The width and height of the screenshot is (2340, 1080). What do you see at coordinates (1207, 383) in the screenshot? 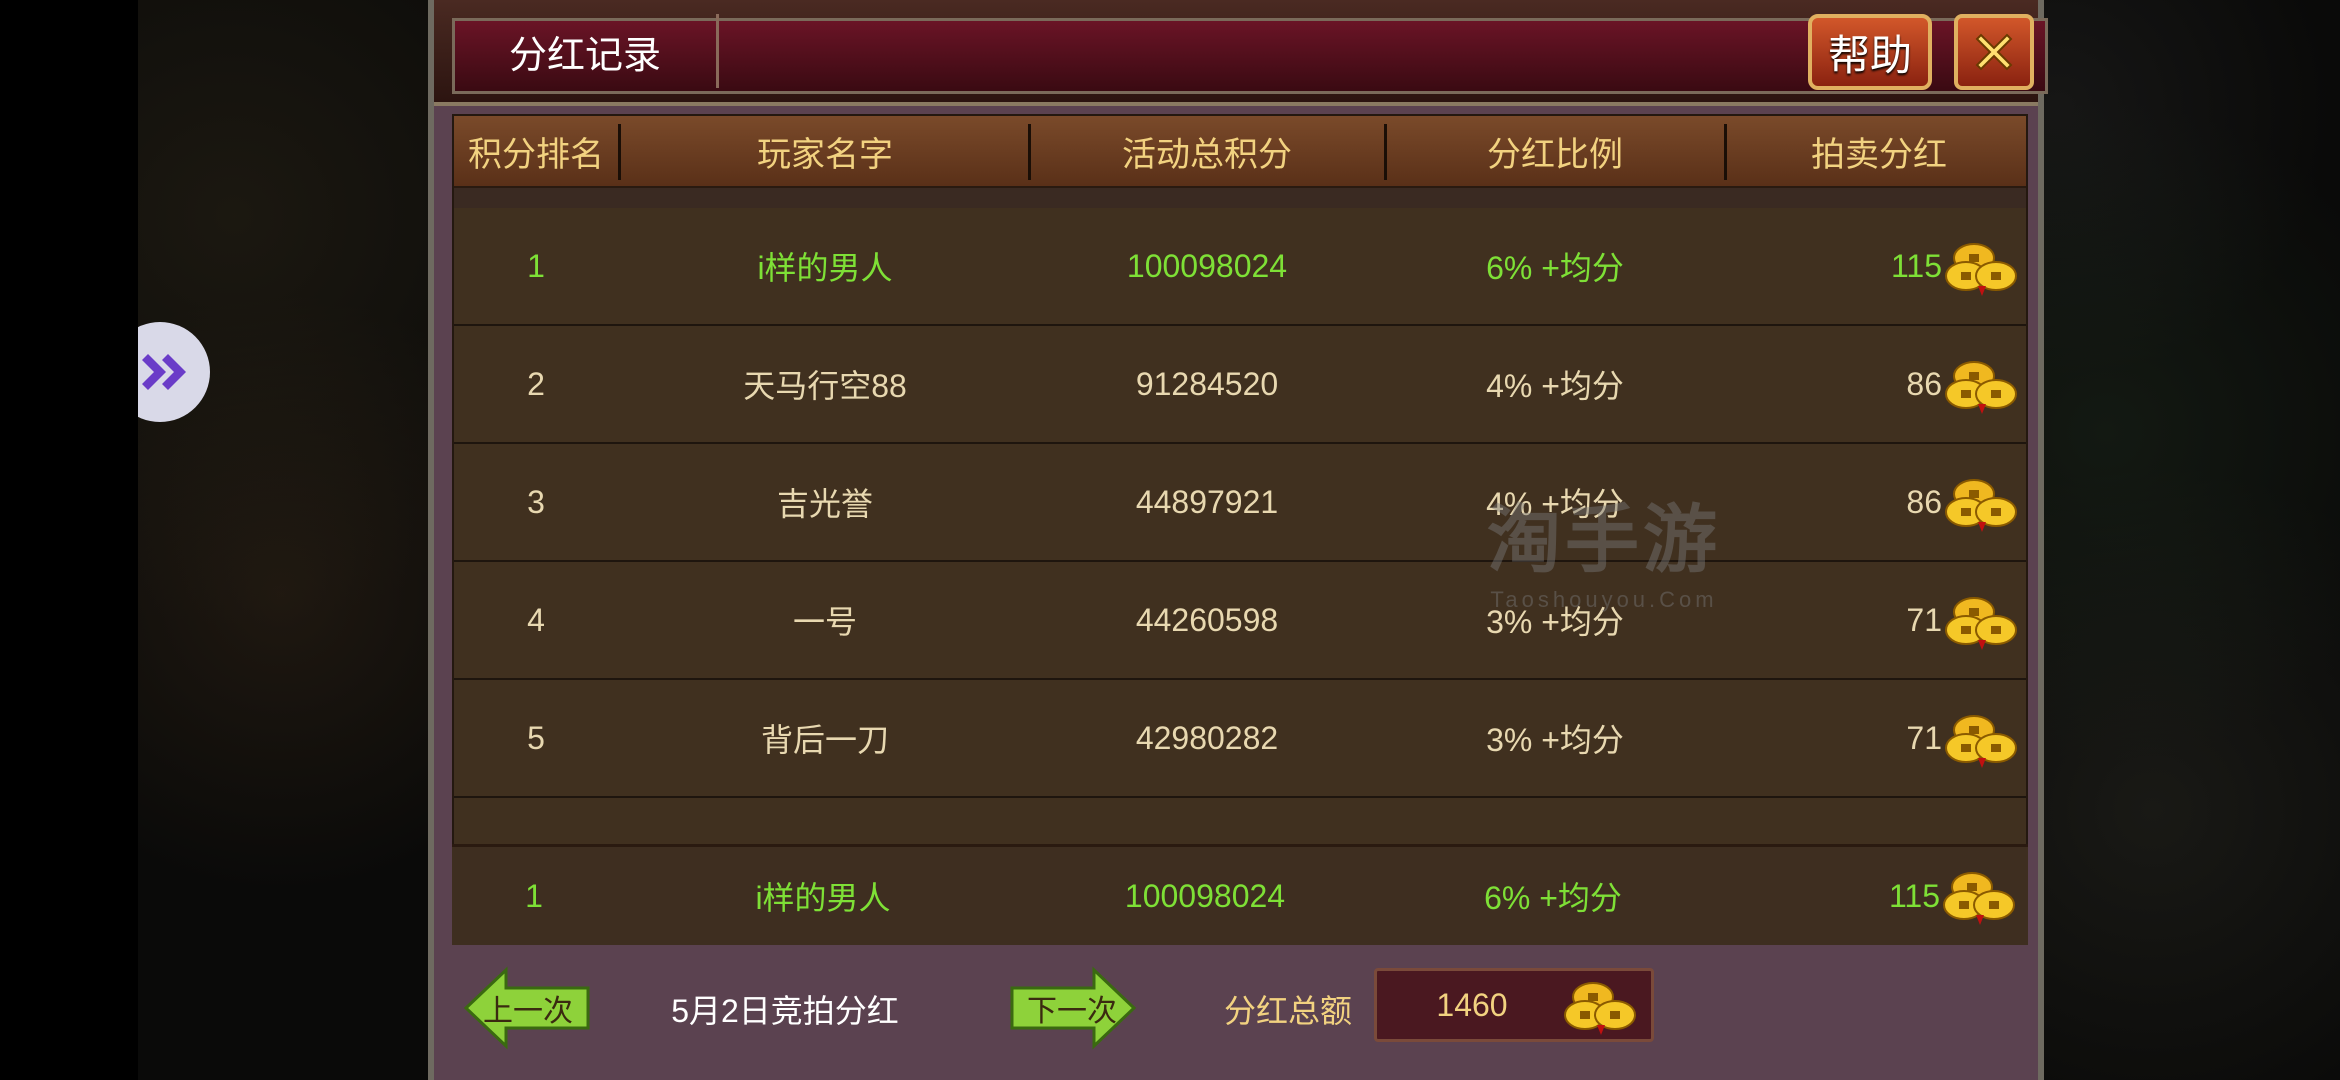
I see `score-cell: 91284520` at bounding box center [1207, 383].